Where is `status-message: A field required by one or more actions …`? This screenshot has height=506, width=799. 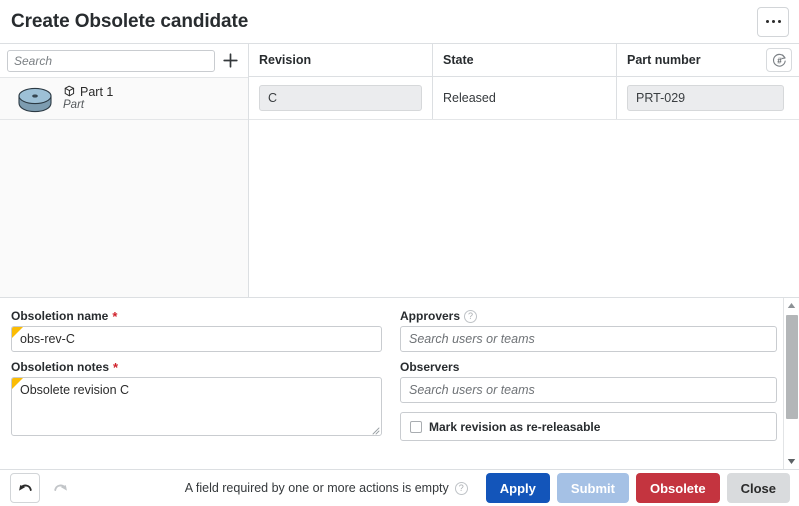
status-message: A field required by one or more actions … is located at coordinates (326, 488).